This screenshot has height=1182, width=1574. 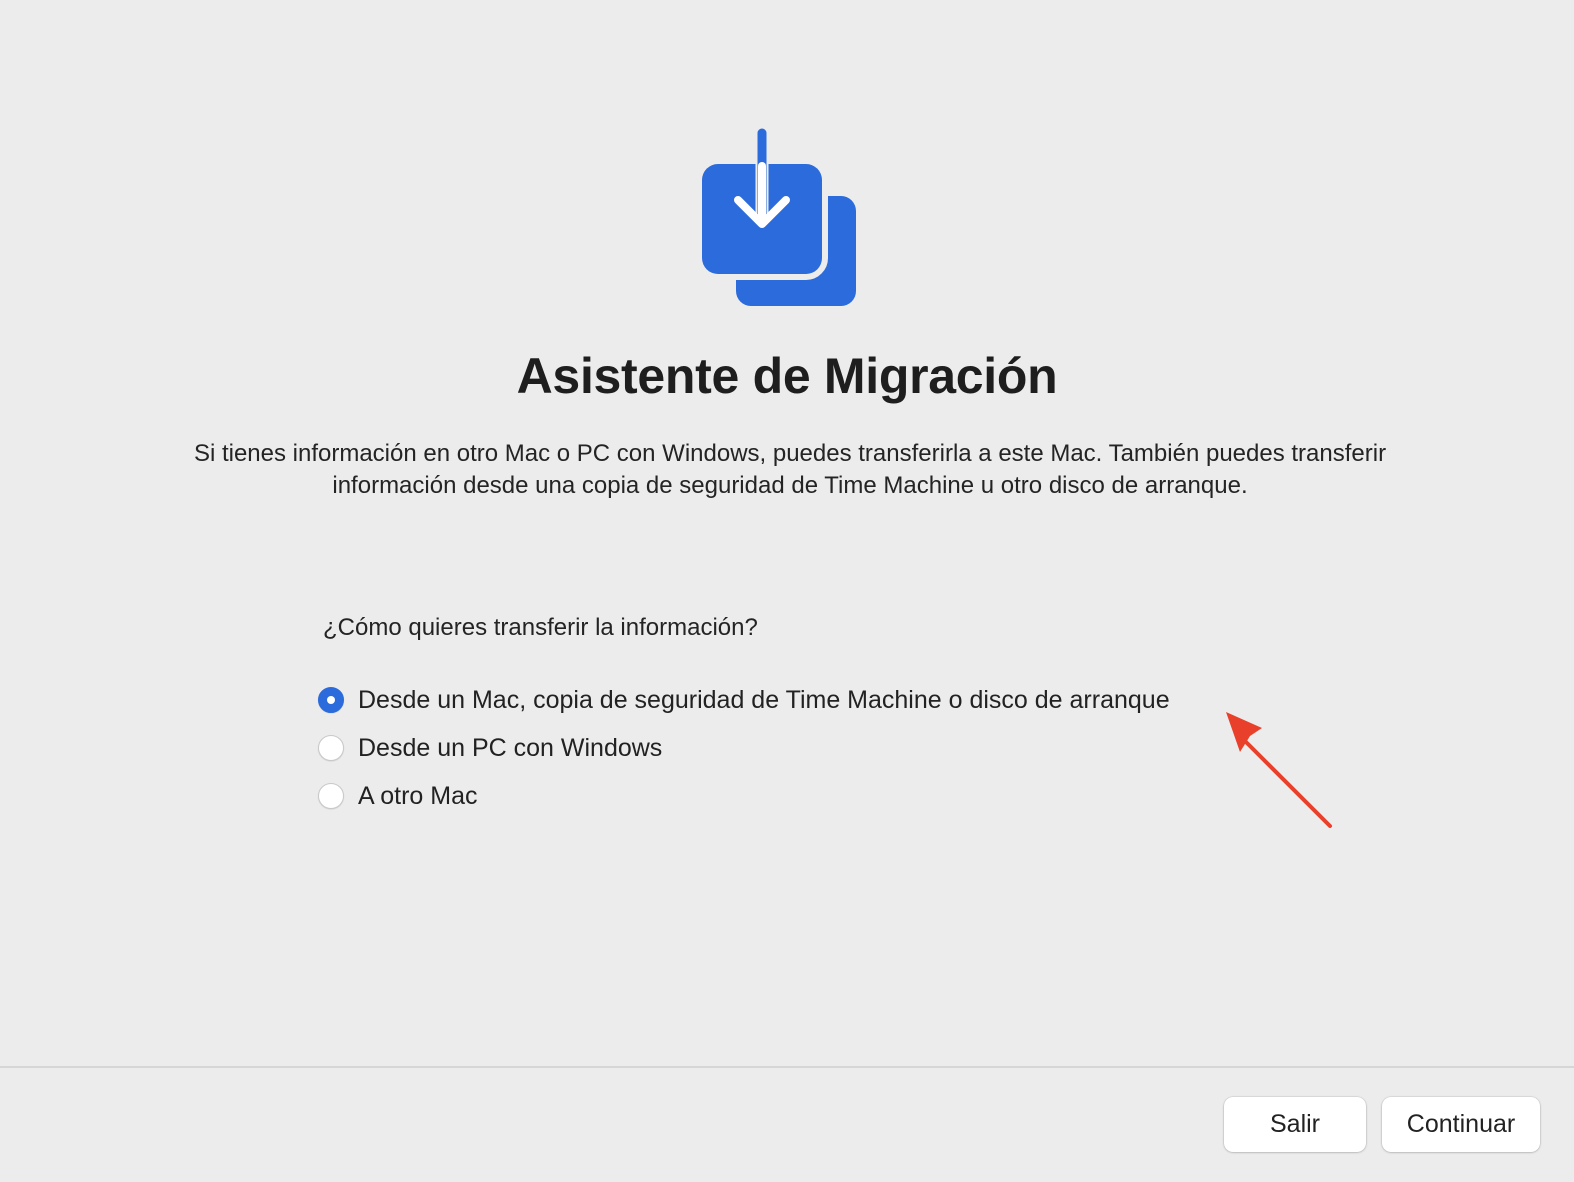 What do you see at coordinates (744, 796) in the screenshot?
I see `option-to-other-mac: A otro Mac` at bounding box center [744, 796].